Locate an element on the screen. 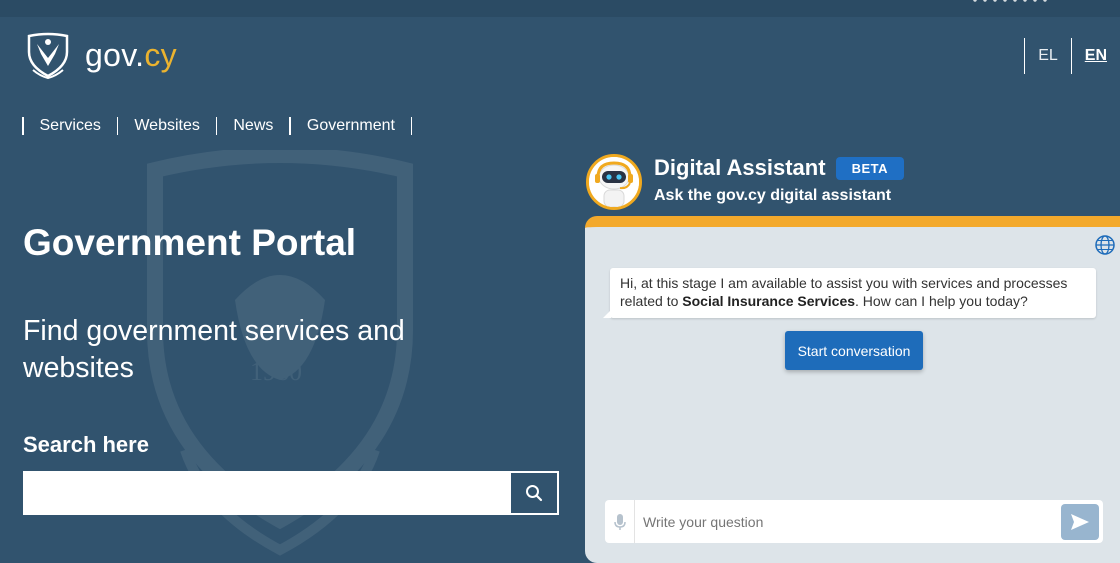 The image size is (1120, 563). brand-name: gov.cy is located at coordinates (131, 54).